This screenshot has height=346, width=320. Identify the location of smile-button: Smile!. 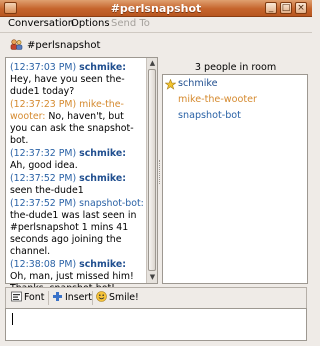
(117, 298).